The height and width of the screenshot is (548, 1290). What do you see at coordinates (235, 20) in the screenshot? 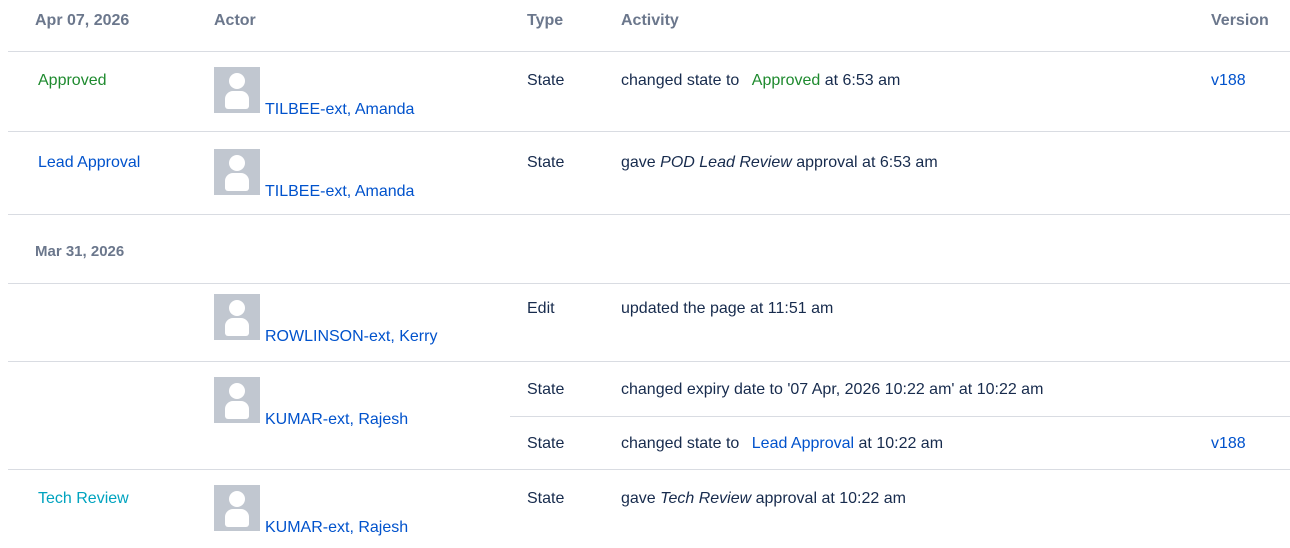
I see `column-header-actor: Actor` at bounding box center [235, 20].